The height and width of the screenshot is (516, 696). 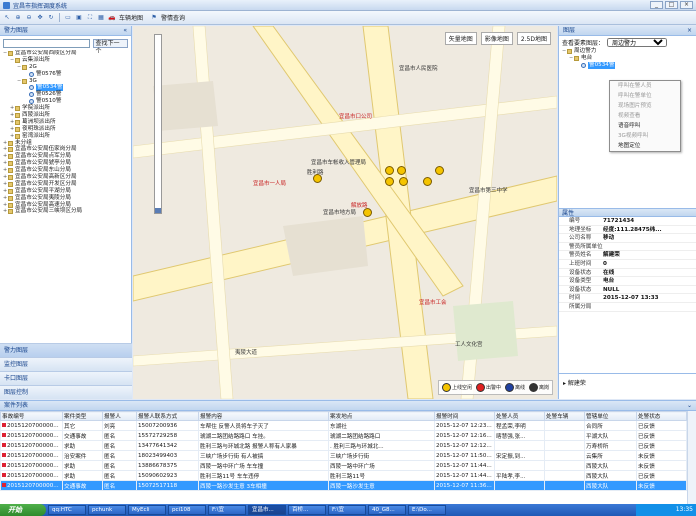 What do you see at coordinates (67, 211) in the screenshot?
I see `tree-item: + 宜昌市公安局三峡坝区分局` at bounding box center [67, 211].